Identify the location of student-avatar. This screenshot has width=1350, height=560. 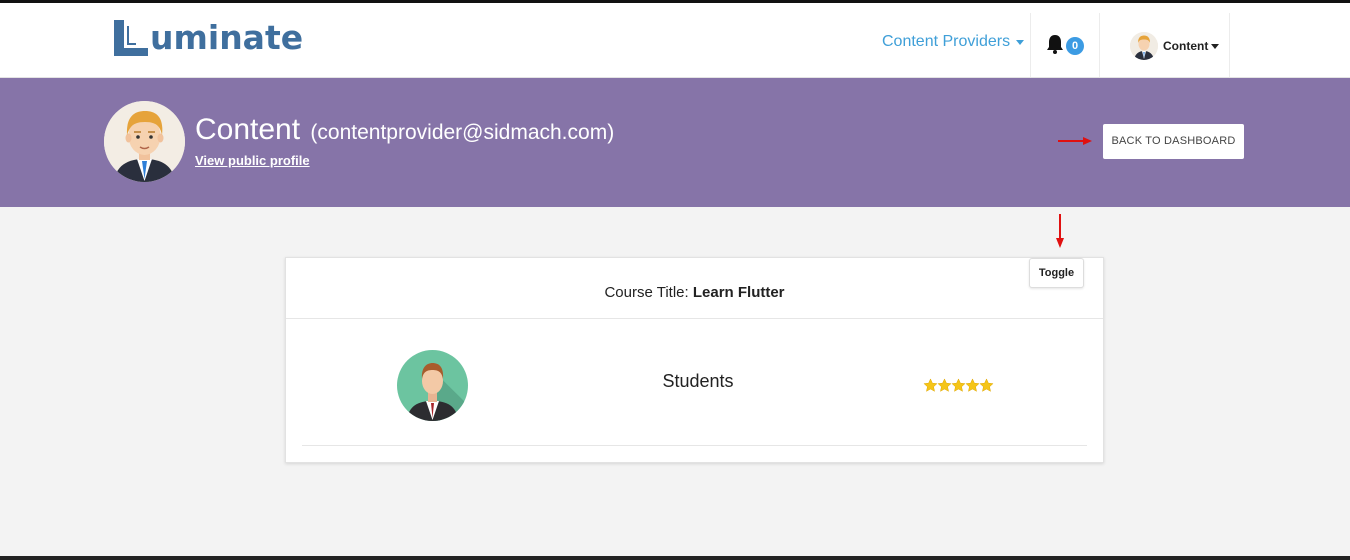
(432, 385).